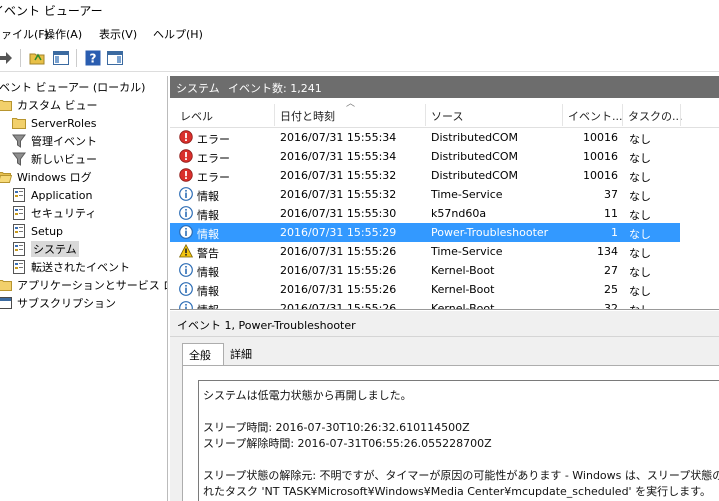 The image size is (719, 501). What do you see at coordinates (246, 354) in the screenshot?
I see `tab-details: 詳細` at bounding box center [246, 354].